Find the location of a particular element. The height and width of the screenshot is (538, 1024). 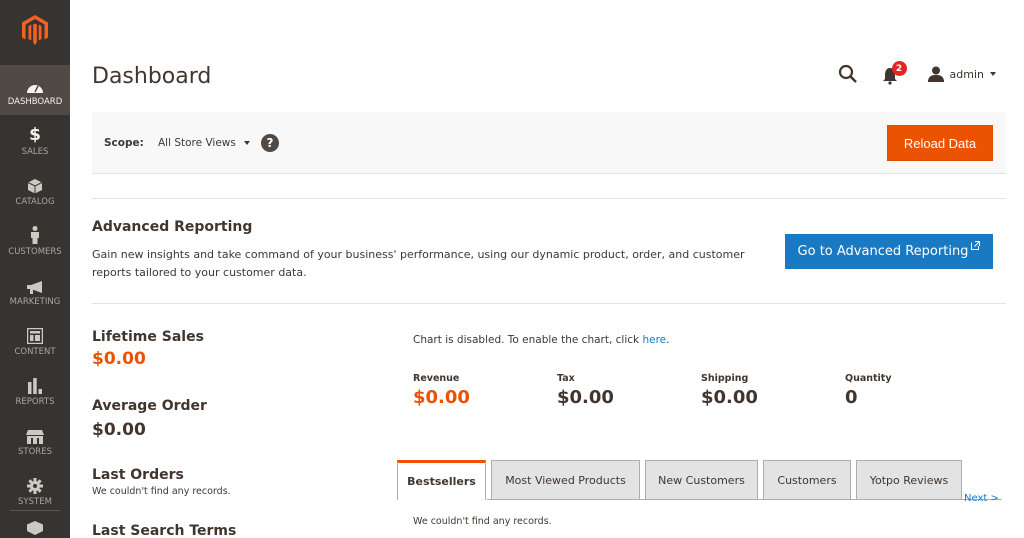

chart-message-suffix: . is located at coordinates (668, 340).